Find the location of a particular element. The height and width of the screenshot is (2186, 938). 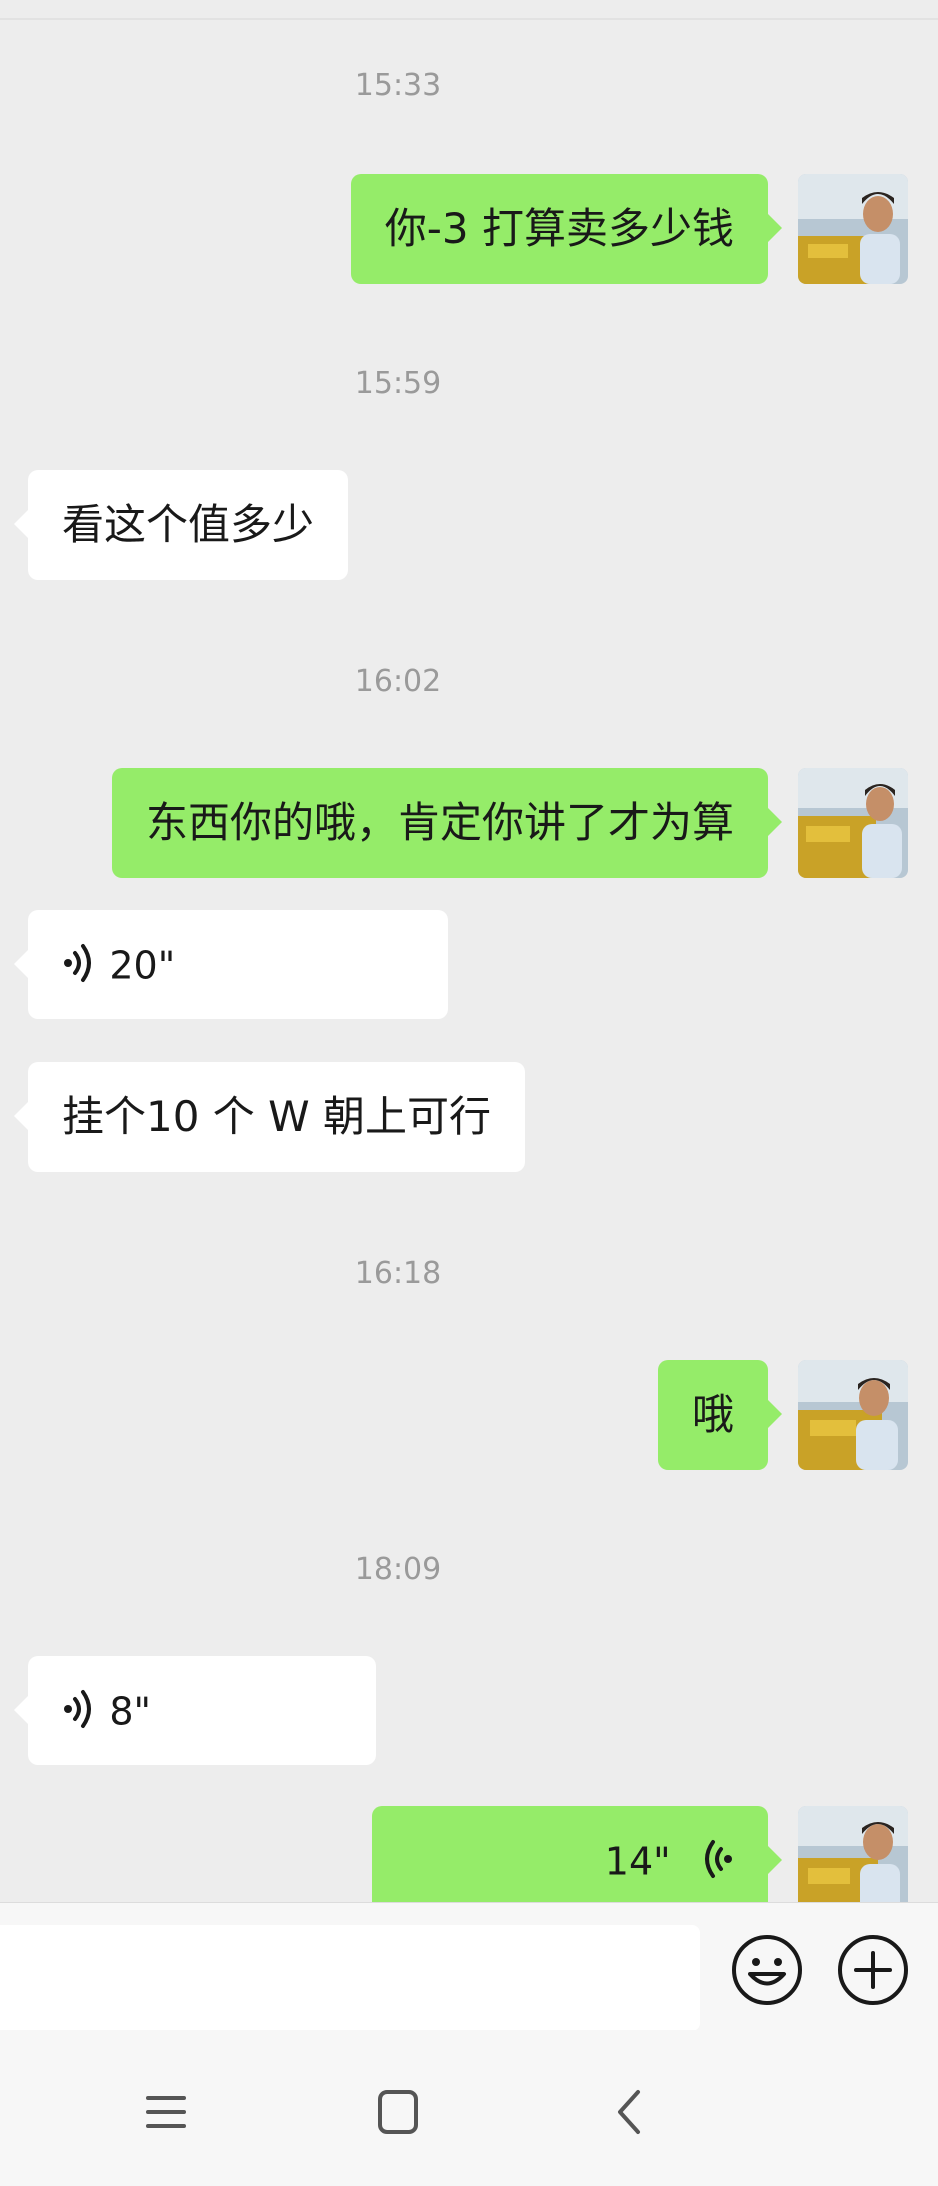

voice-duration: 14" is located at coordinates (637, 1861).